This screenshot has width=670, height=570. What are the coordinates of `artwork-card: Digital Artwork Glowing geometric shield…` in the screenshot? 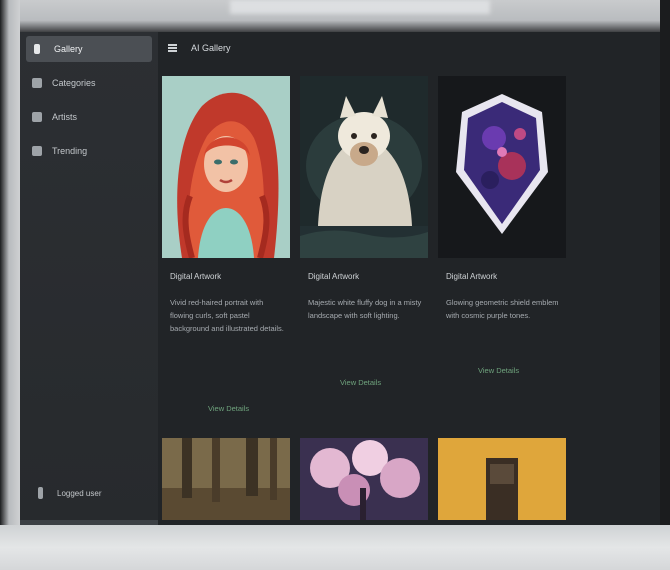 It's located at (502, 246).